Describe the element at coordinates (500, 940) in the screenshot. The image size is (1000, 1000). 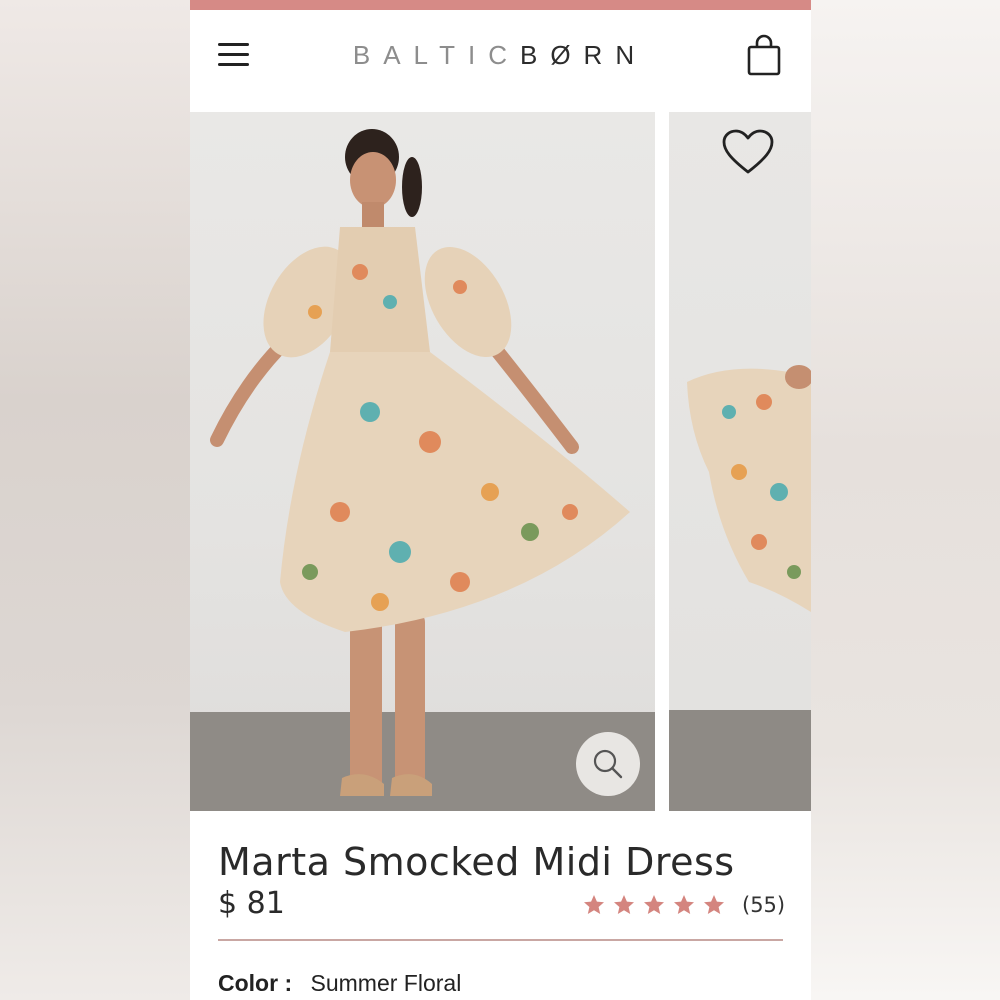
I see `divider` at that location.